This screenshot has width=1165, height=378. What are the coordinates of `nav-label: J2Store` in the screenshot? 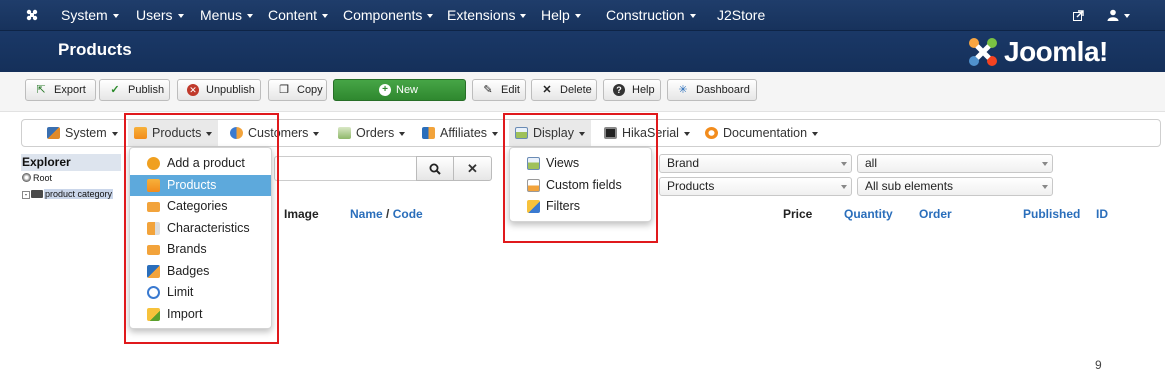 It's located at (741, 15).